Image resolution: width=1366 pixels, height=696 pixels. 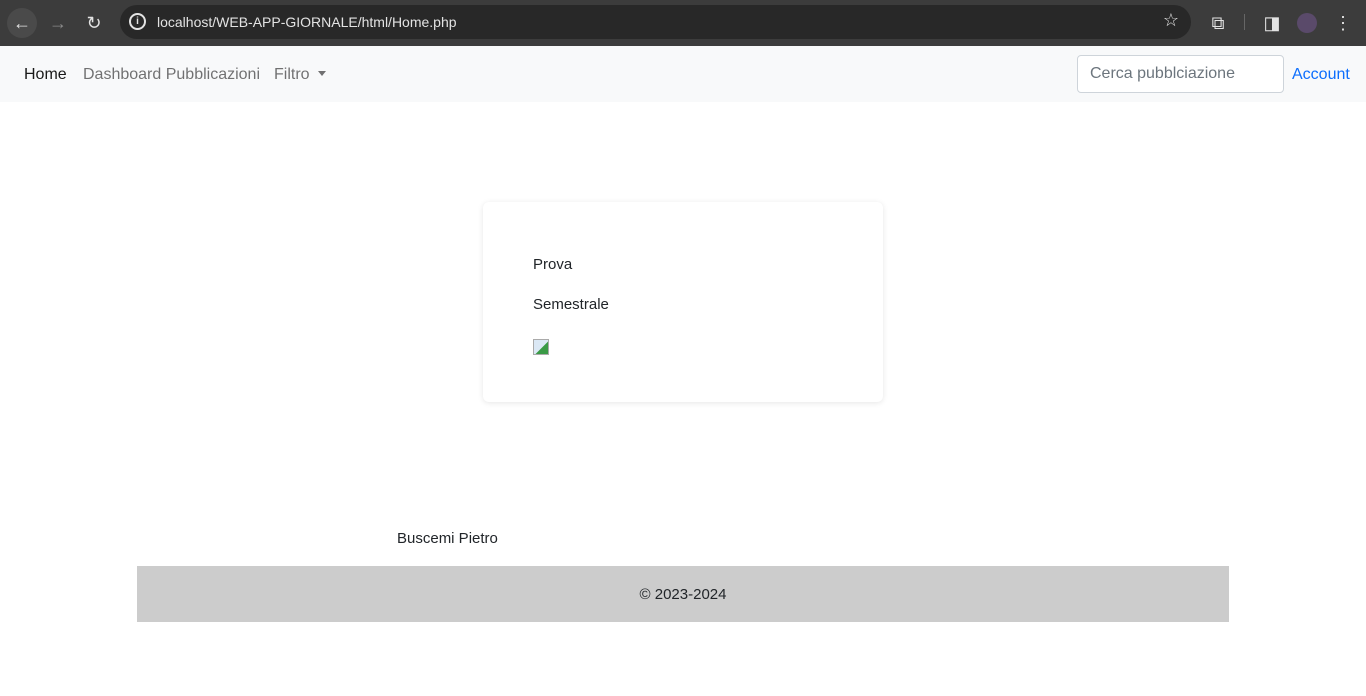 What do you see at coordinates (1180, 74) in the screenshot?
I see `search-input` at bounding box center [1180, 74].